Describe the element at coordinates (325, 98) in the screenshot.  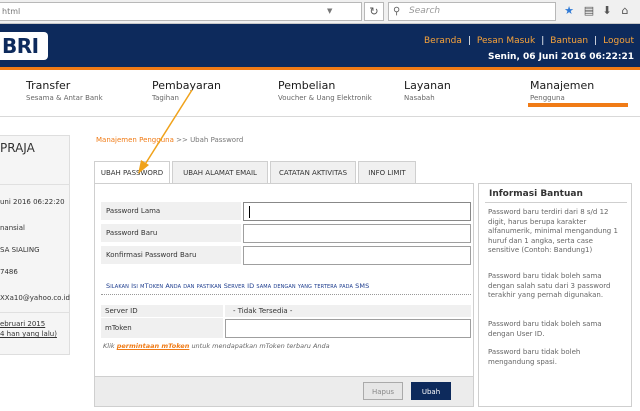
I see `nav-subtitle: Voucher & Uang Elektronik` at that location.